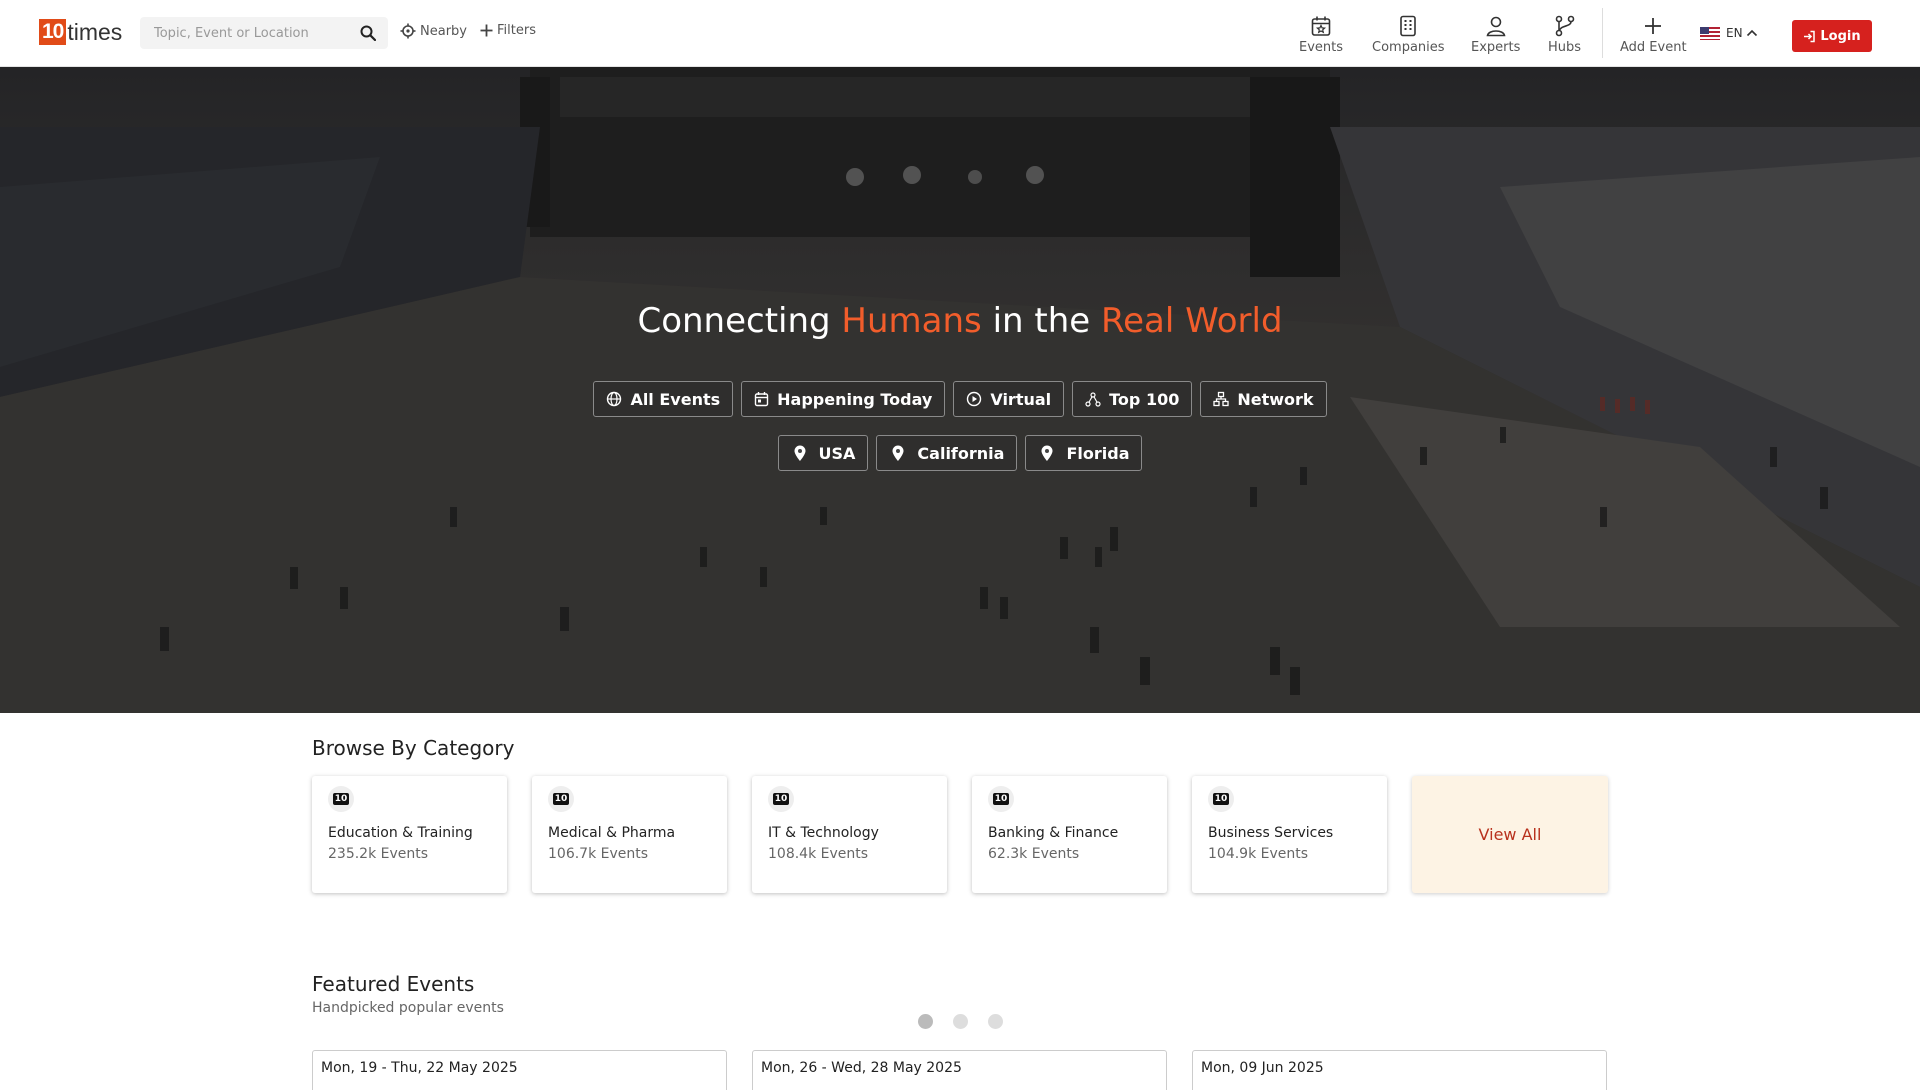 The width and height of the screenshot is (1920, 1090). I want to click on menu-experts: Experts, so click(1495, 34).